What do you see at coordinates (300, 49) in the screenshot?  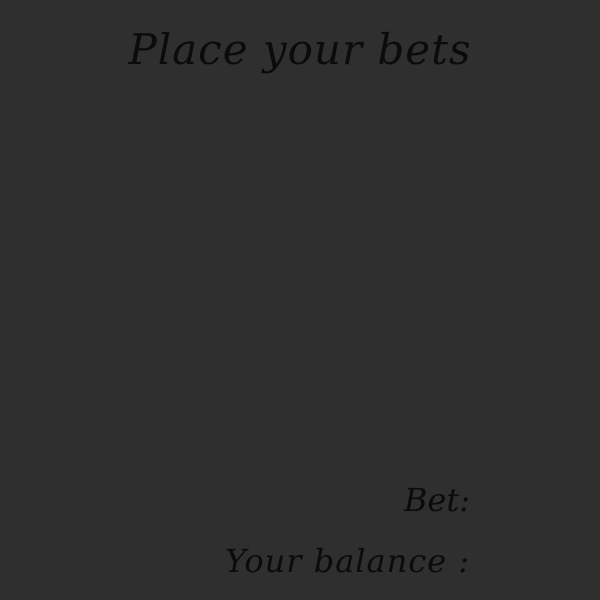 I see `page-title: Place your bets` at bounding box center [300, 49].